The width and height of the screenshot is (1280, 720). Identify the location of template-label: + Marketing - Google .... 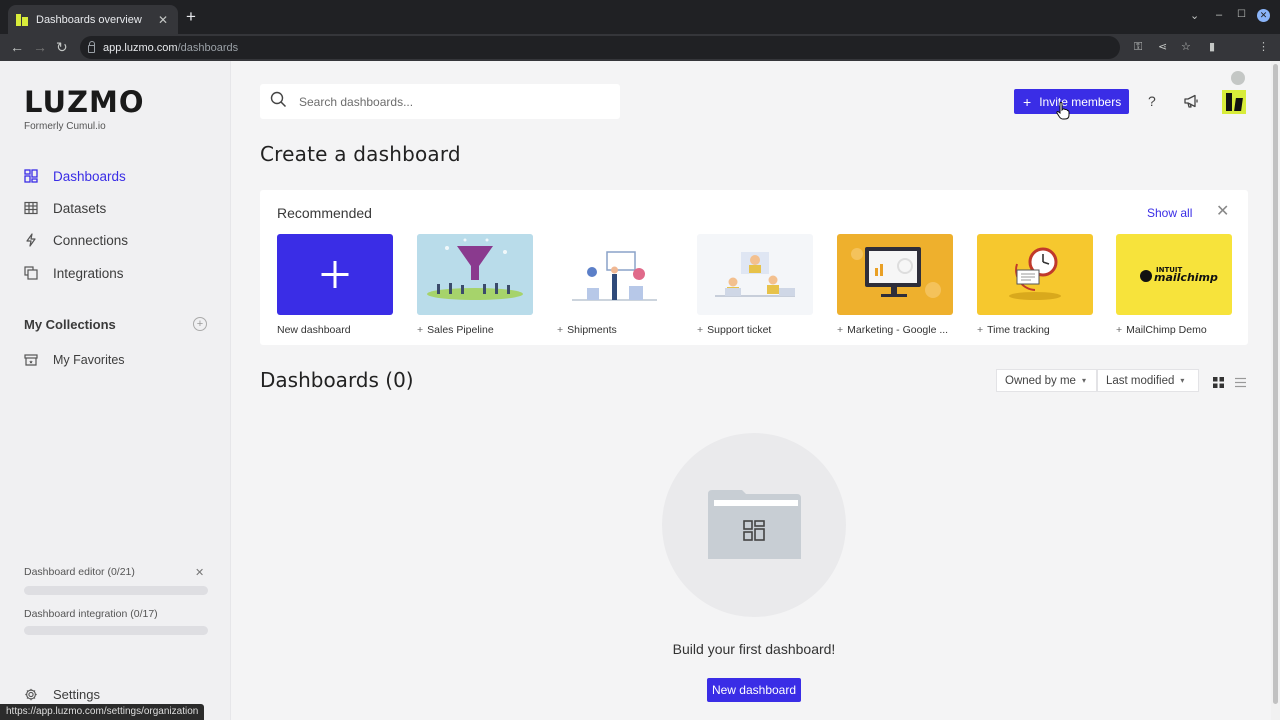
(893, 330).